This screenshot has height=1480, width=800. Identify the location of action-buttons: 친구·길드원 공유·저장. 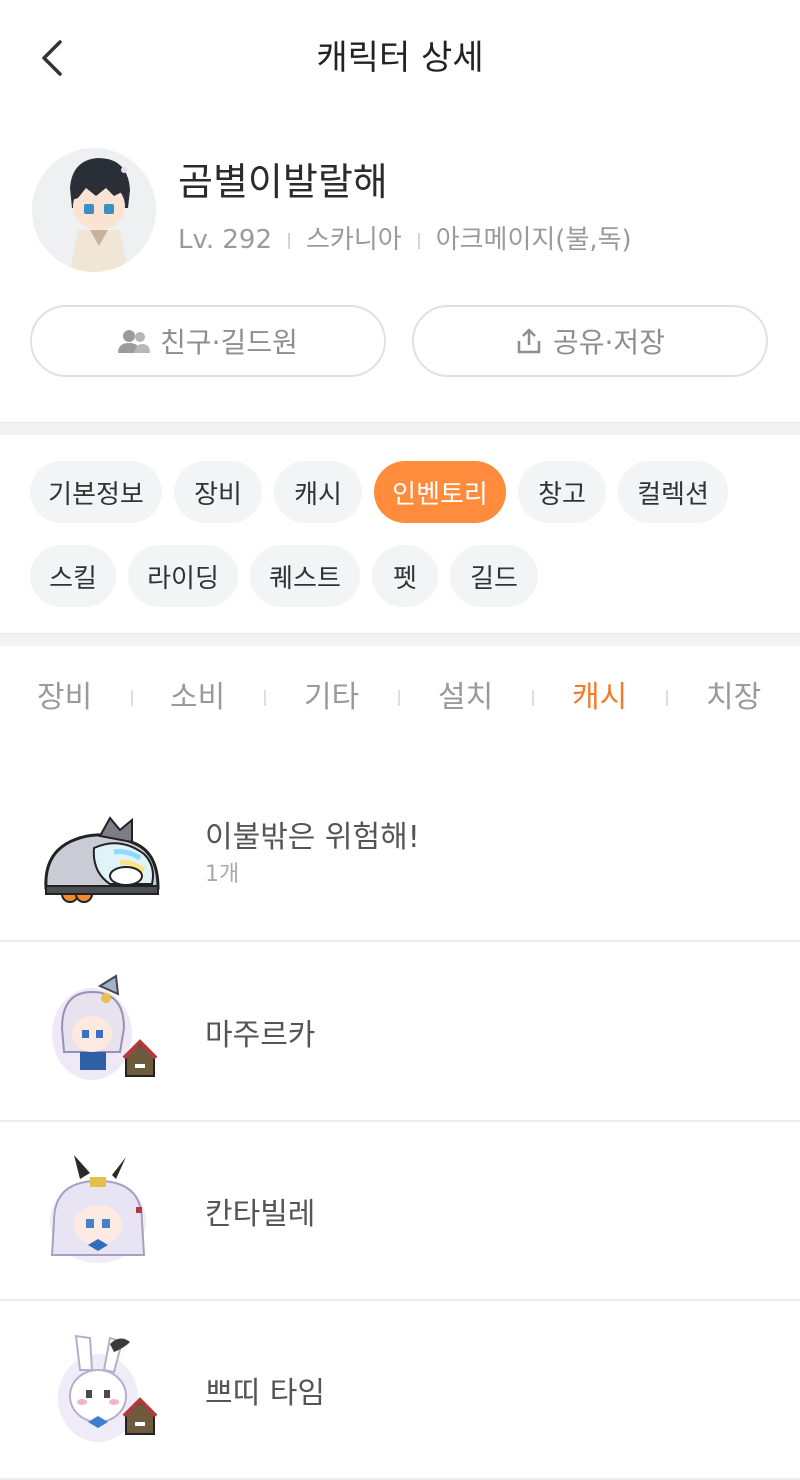
(400, 343).